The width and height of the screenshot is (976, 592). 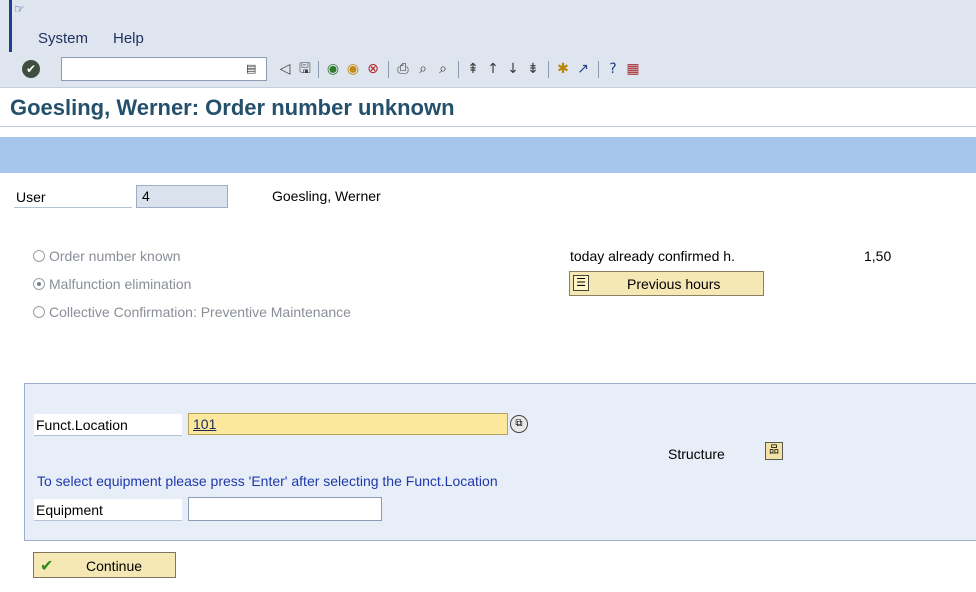 I want to click on last-page-icon: ⇟, so click(x=533, y=69).